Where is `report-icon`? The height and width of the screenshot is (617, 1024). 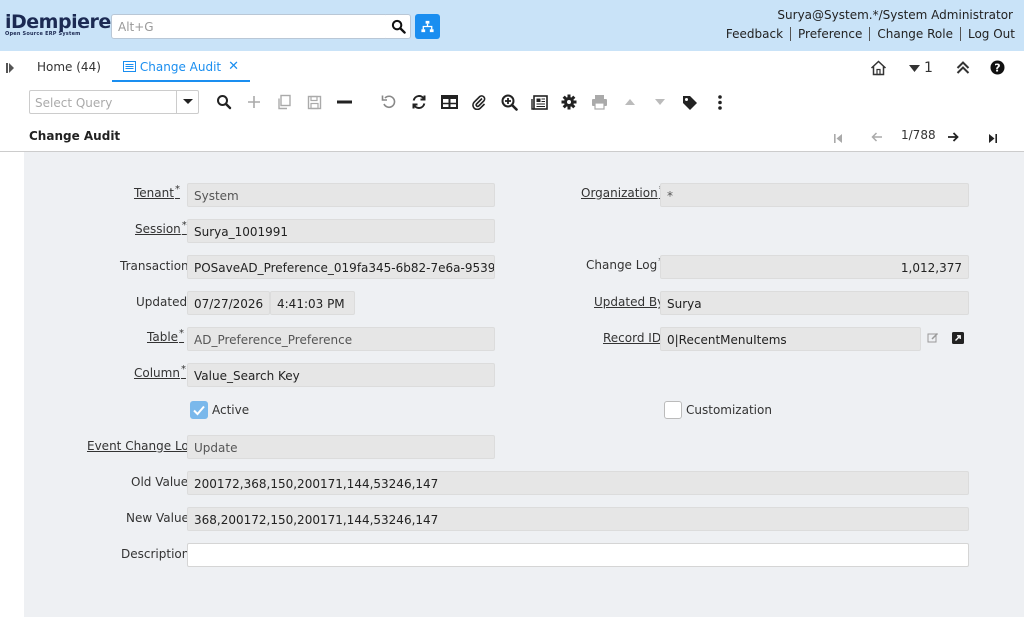 report-icon is located at coordinates (539, 102).